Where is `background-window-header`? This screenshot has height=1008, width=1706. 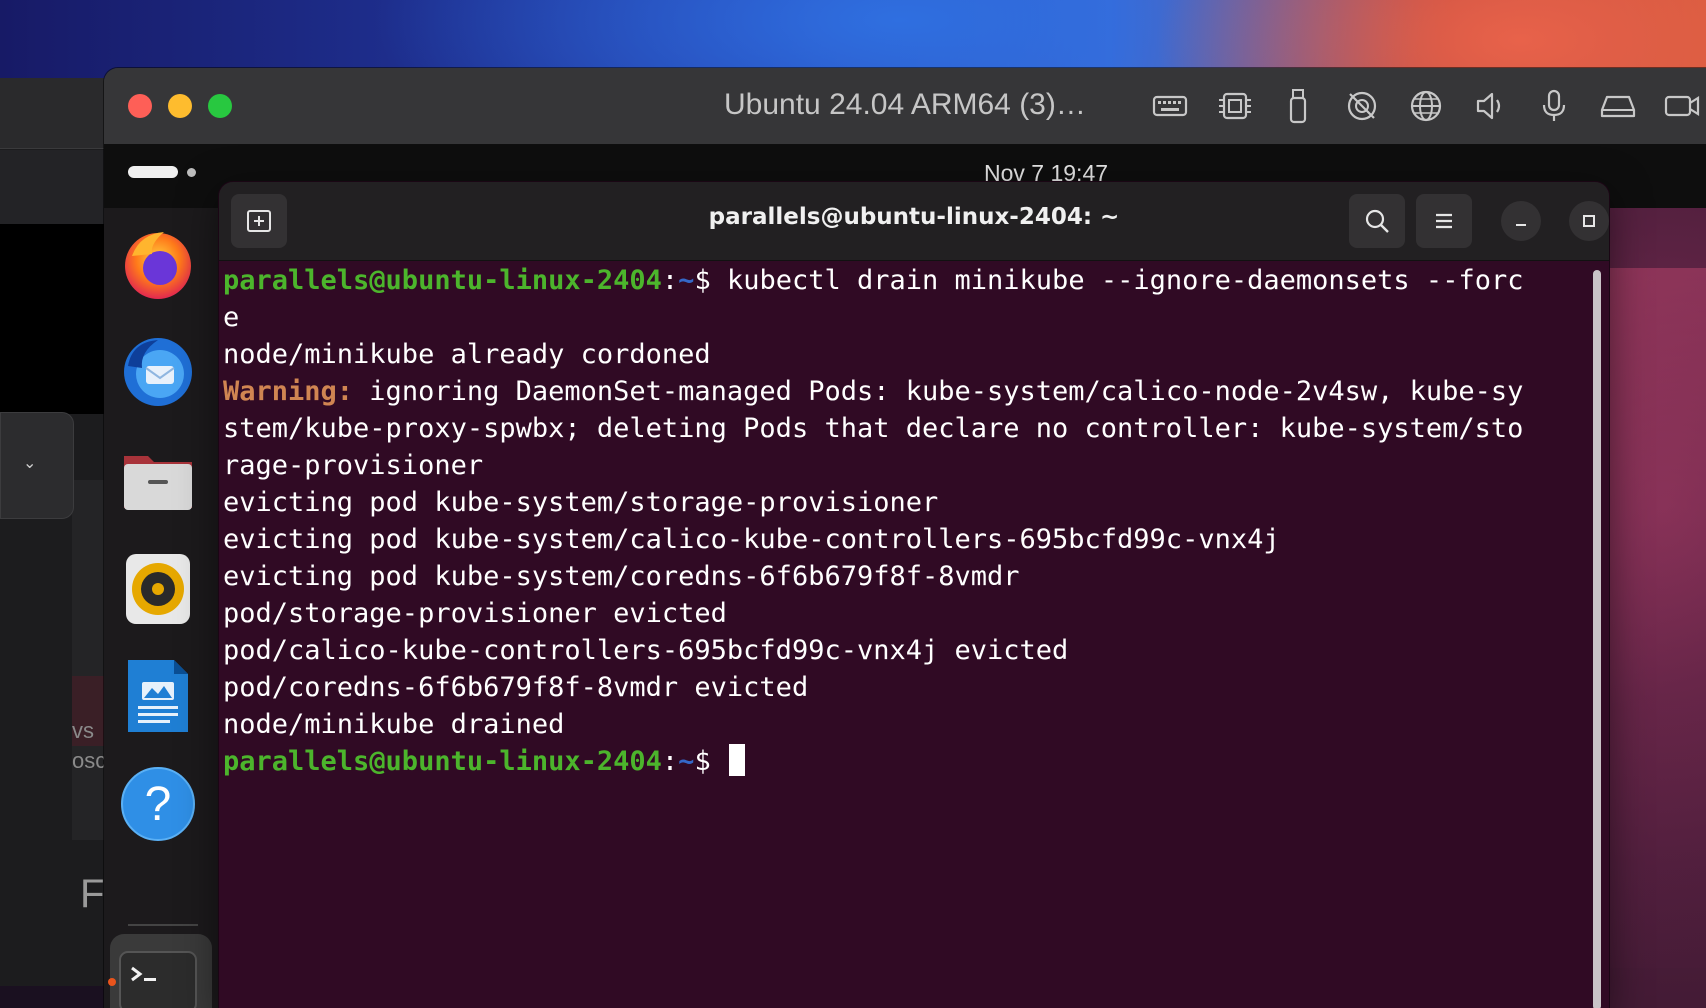 background-window-header is located at coordinates (52, 187).